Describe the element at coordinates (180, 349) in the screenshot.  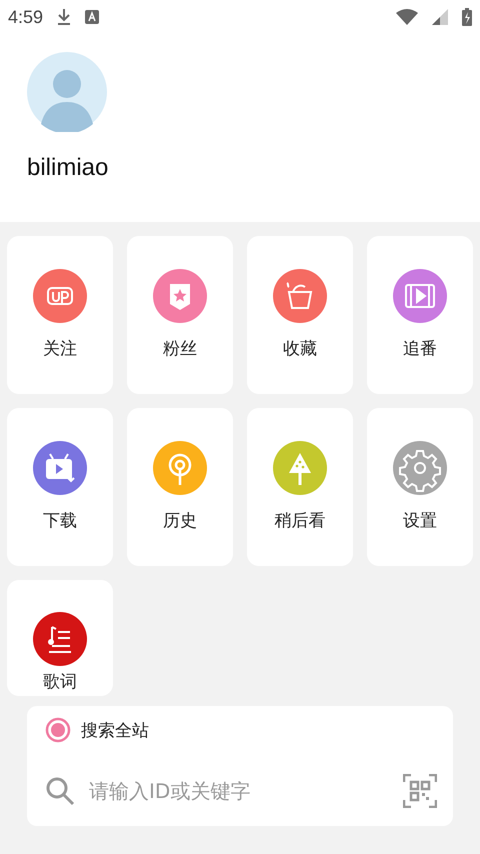
I see `menu-label: 粉丝` at that location.